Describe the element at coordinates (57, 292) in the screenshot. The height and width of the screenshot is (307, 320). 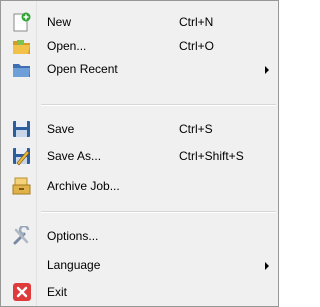
I see `menu-item-exit-label: Exit` at that location.